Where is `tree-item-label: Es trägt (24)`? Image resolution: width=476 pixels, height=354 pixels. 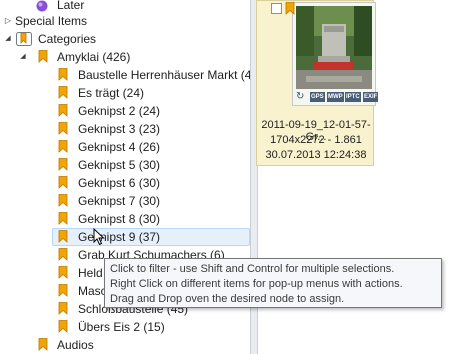 tree-item-label: Es trägt (24) is located at coordinates (111, 93).